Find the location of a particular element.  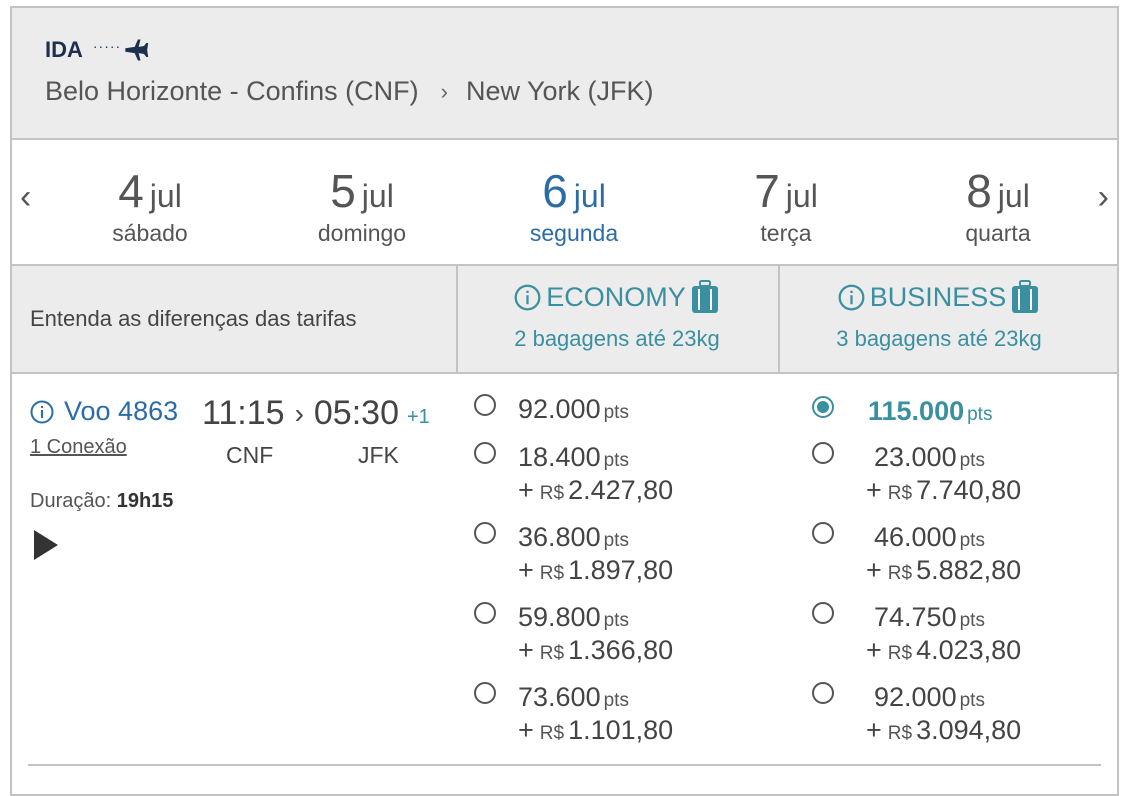

date-day: 4 is located at coordinates (131, 191).